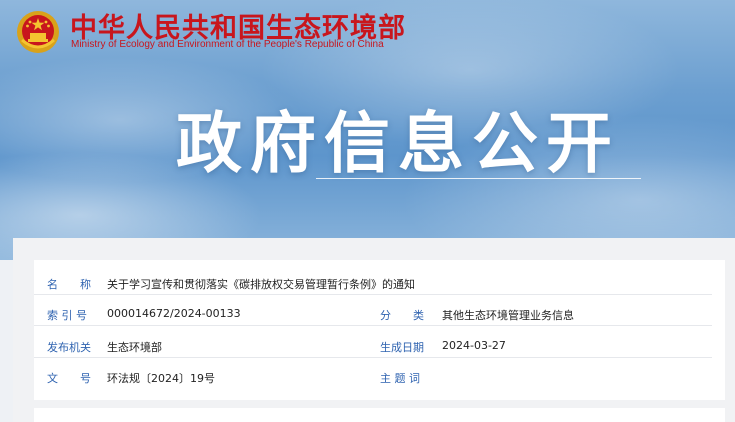 The width and height of the screenshot is (735, 422). Describe the element at coordinates (134, 347) in the screenshot. I see `issuer-value: 生态环境部` at that location.